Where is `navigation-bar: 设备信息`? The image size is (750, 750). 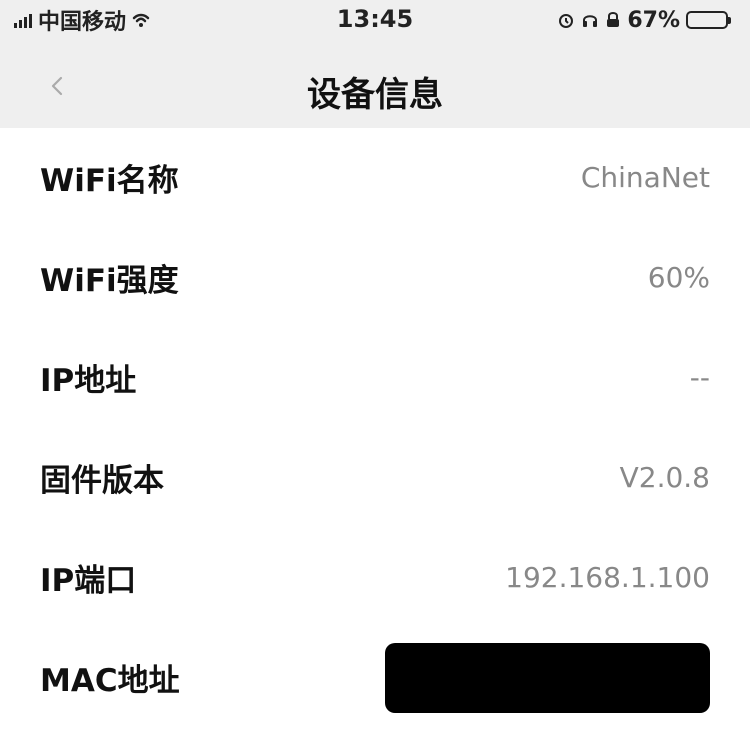 navigation-bar: 设备信息 is located at coordinates (375, 84).